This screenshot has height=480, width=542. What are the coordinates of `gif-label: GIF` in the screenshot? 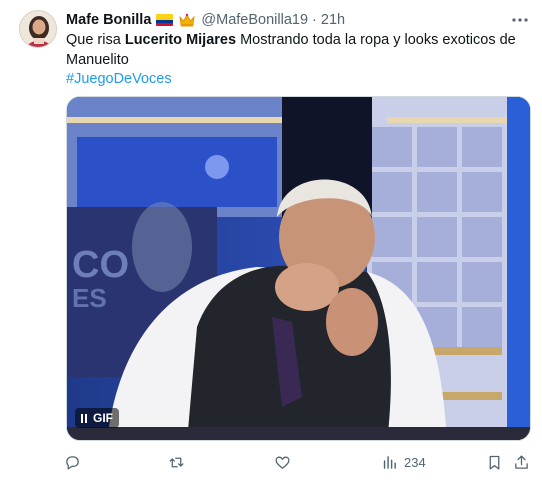 It's located at (103, 418).